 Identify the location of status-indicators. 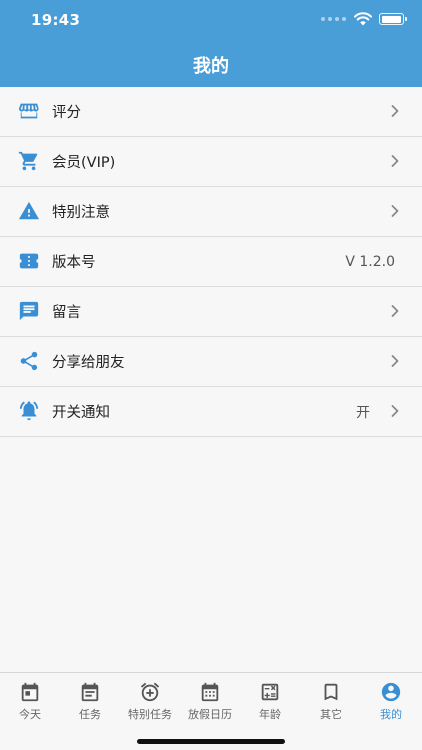
(364, 19).